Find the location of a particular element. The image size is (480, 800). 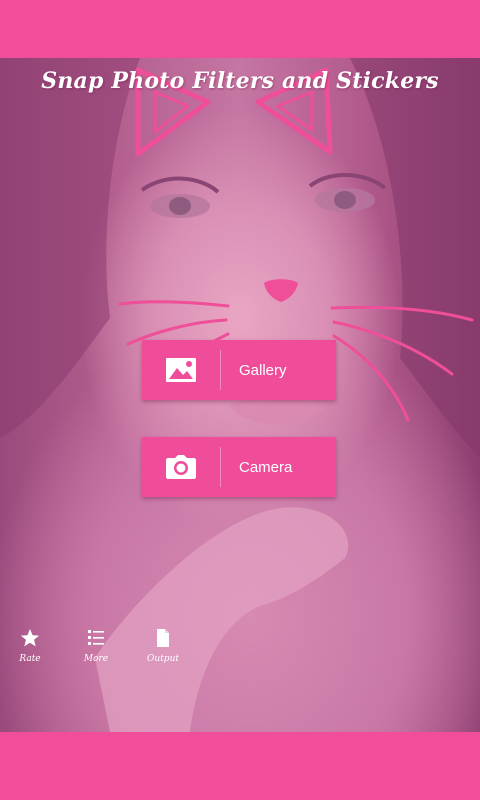

output-button: Output is located at coordinates (163, 646).